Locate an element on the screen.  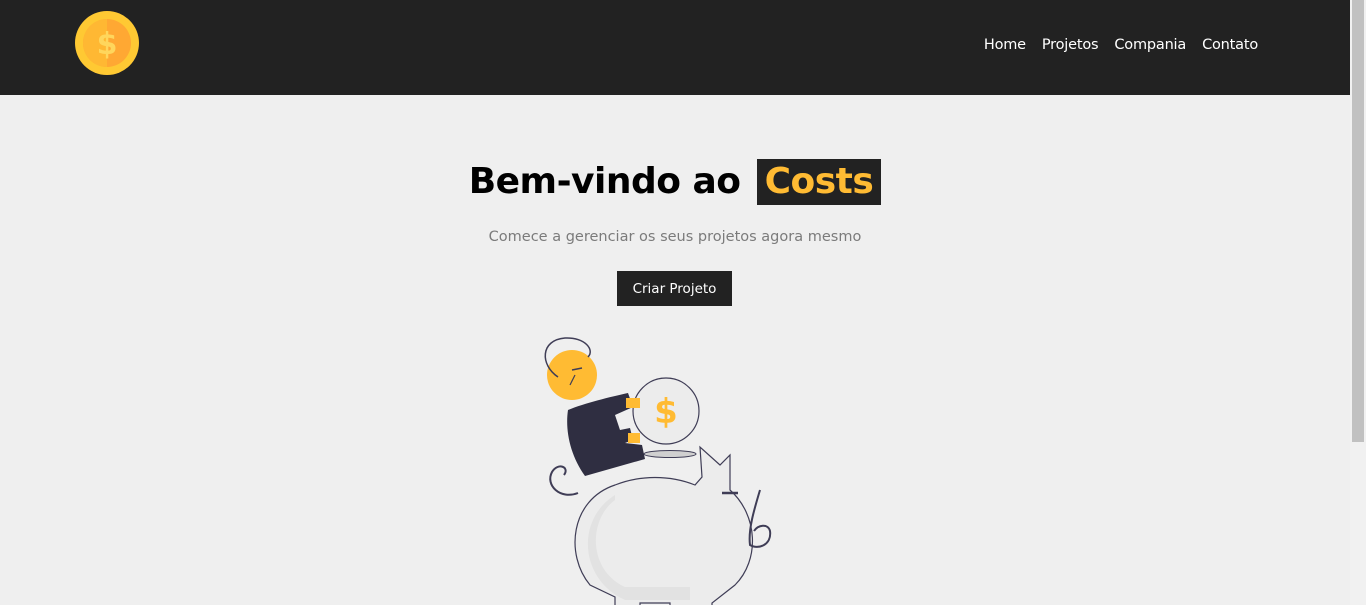
nav-item-contato: Contato is located at coordinates (1230, 45).